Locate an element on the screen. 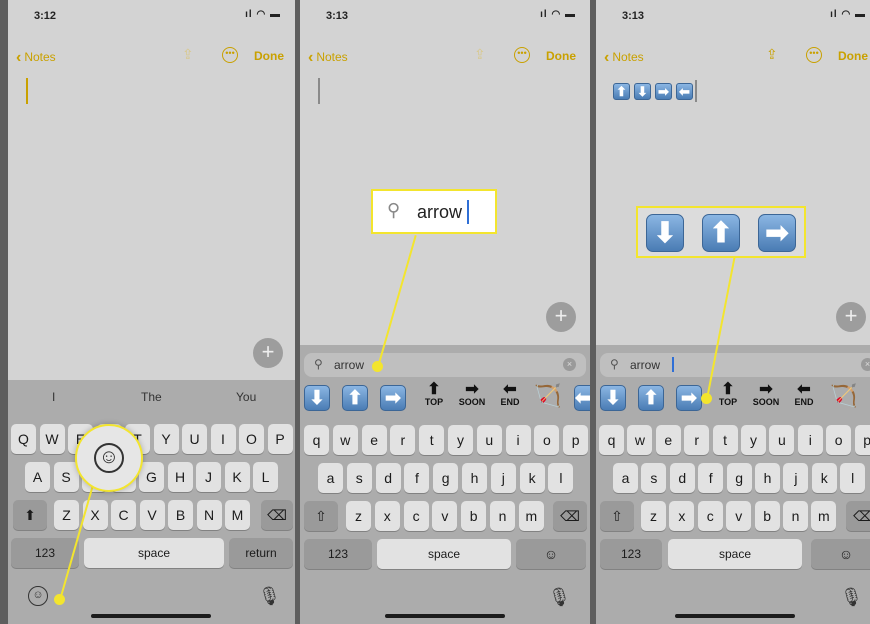  plus-icon: + is located at coordinates (851, 317).